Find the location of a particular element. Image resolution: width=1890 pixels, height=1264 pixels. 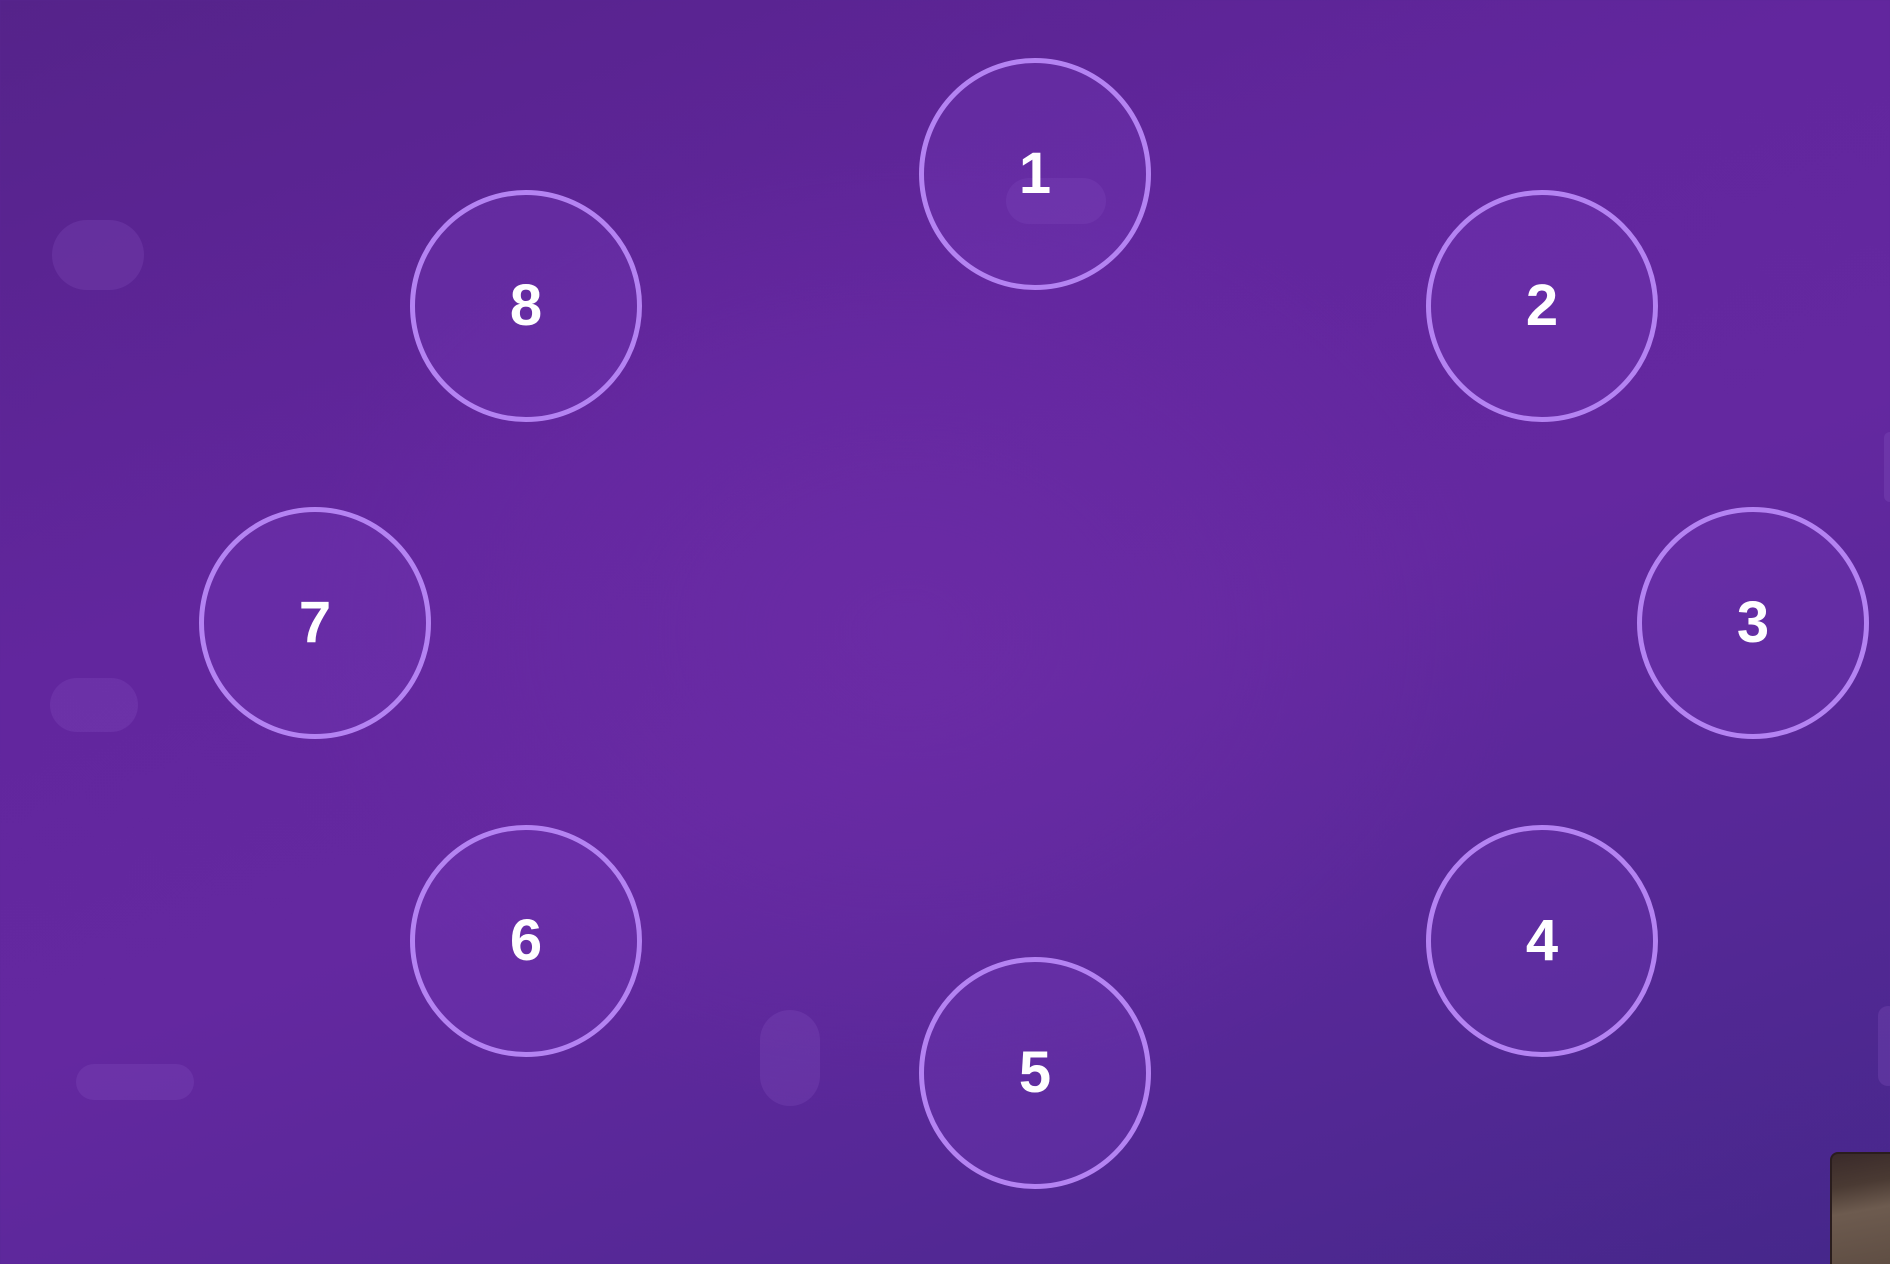

dial-button-label: 5 is located at coordinates (1035, 1072).